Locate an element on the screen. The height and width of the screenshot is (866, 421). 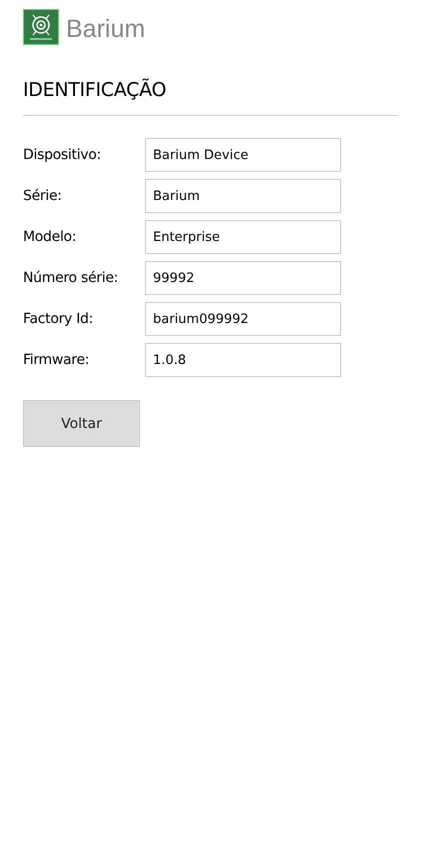
input-field: 99992 is located at coordinates (243, 278).